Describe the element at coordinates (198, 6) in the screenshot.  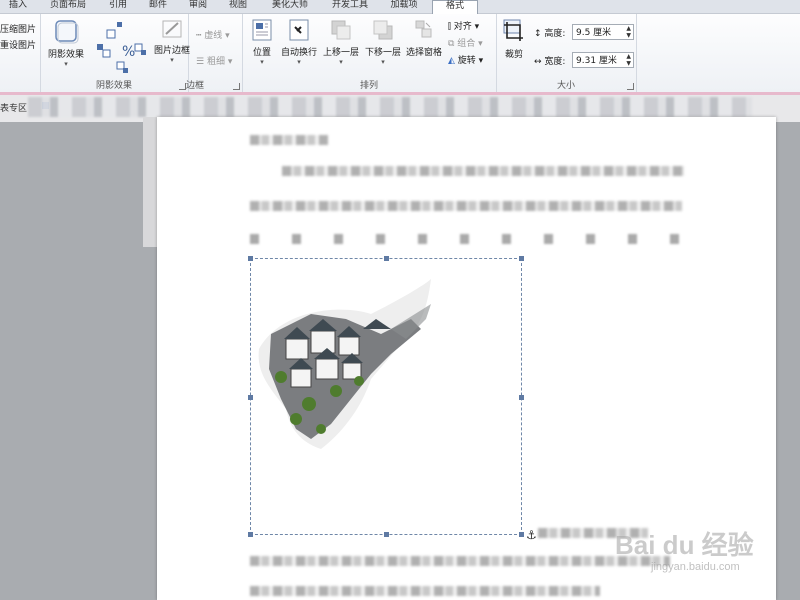
I see `tab-4: 审阅` at that location.